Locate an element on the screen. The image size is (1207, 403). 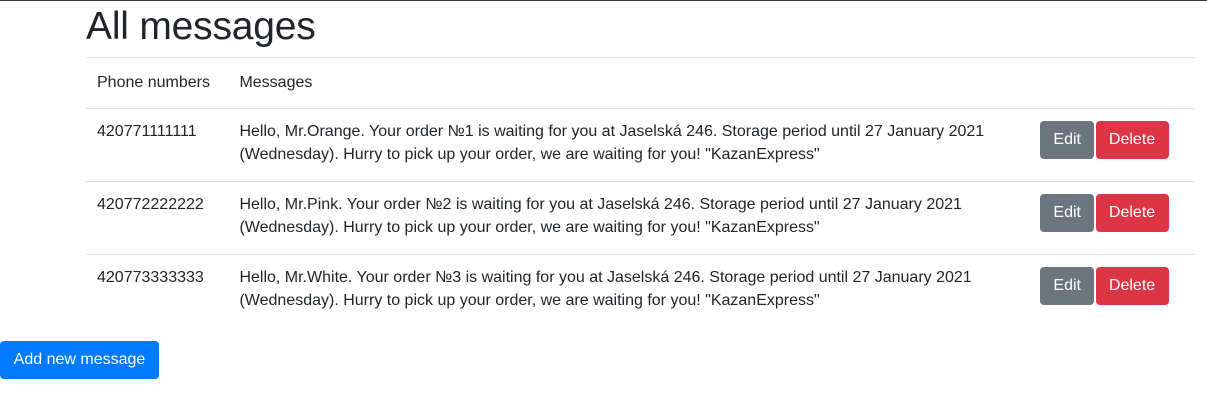
phone-numbers-header: Phone numbers is located at coordinates (157, 83).